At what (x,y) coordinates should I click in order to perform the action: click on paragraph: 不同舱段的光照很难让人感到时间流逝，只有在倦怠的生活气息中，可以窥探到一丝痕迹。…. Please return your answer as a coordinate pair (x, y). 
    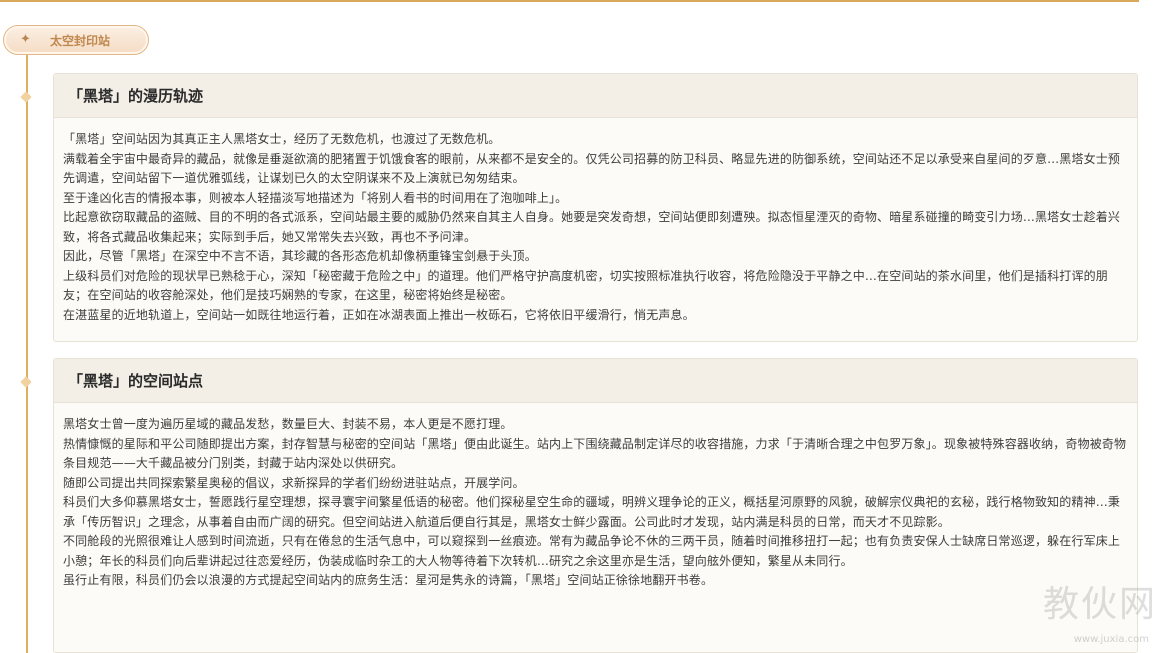
    Looking at the image, I should click on (592, 551).